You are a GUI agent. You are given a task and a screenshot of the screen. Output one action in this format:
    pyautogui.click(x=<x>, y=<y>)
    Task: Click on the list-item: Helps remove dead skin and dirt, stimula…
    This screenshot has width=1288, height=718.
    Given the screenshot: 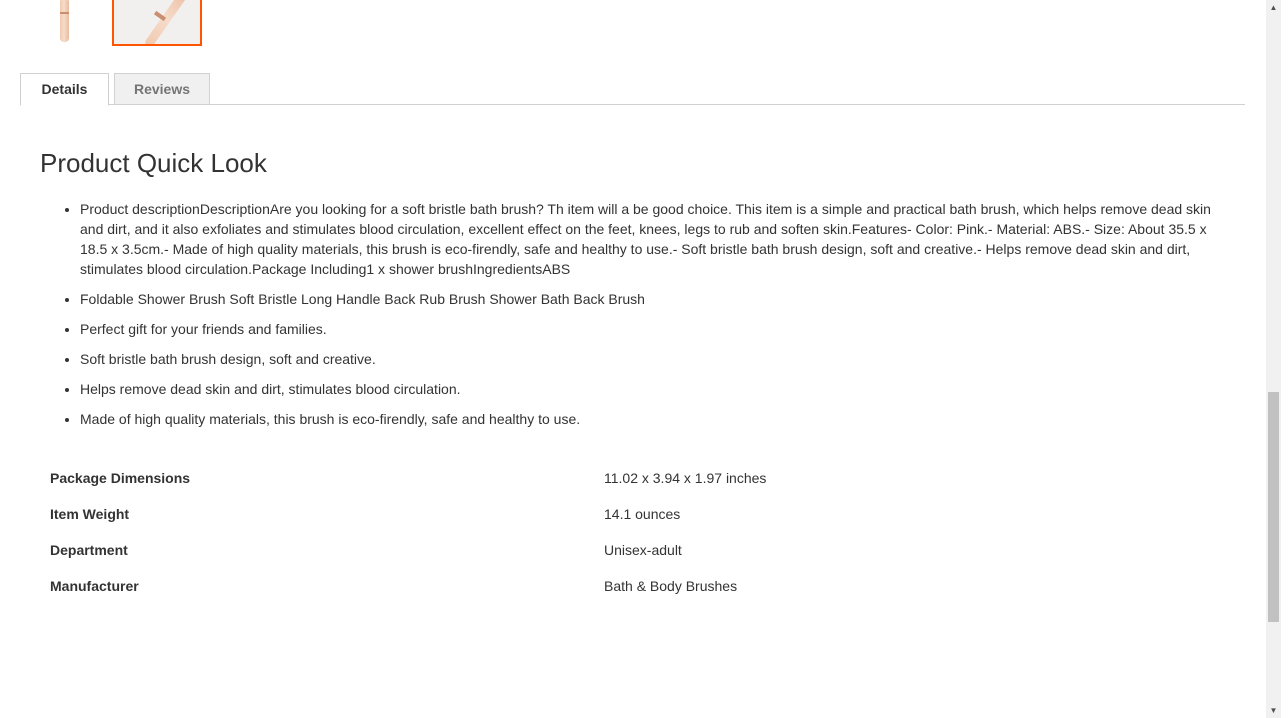 What is the action you would take?
    pyautogui.click(x=650, y=389)
    